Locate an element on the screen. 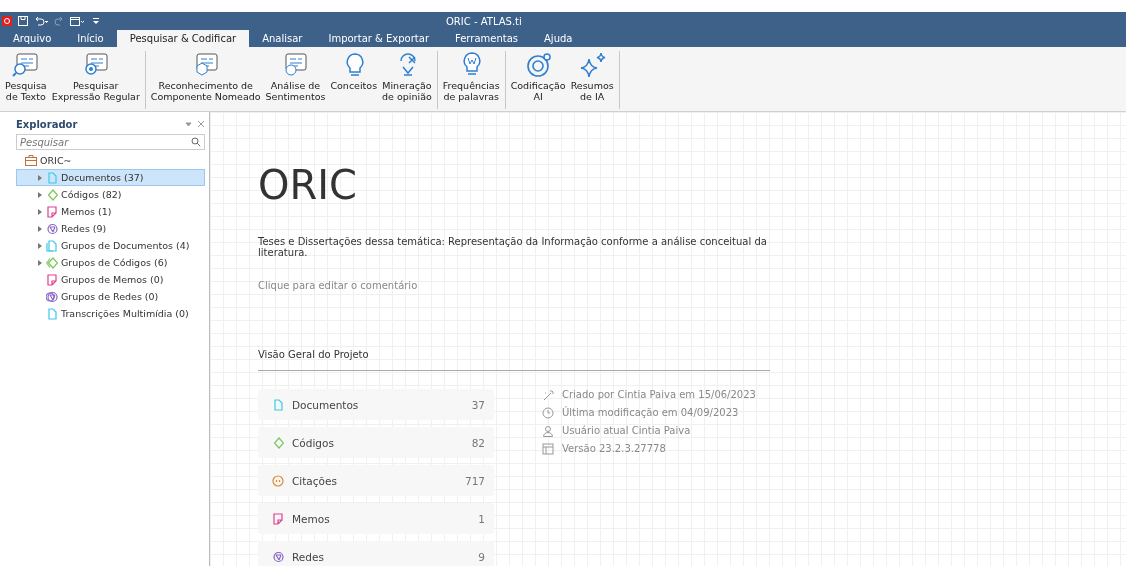 The height and width of the screenshot is (566, 1126). tree-item: Grupos de Memos (0) is located at coordinates (110, 279).